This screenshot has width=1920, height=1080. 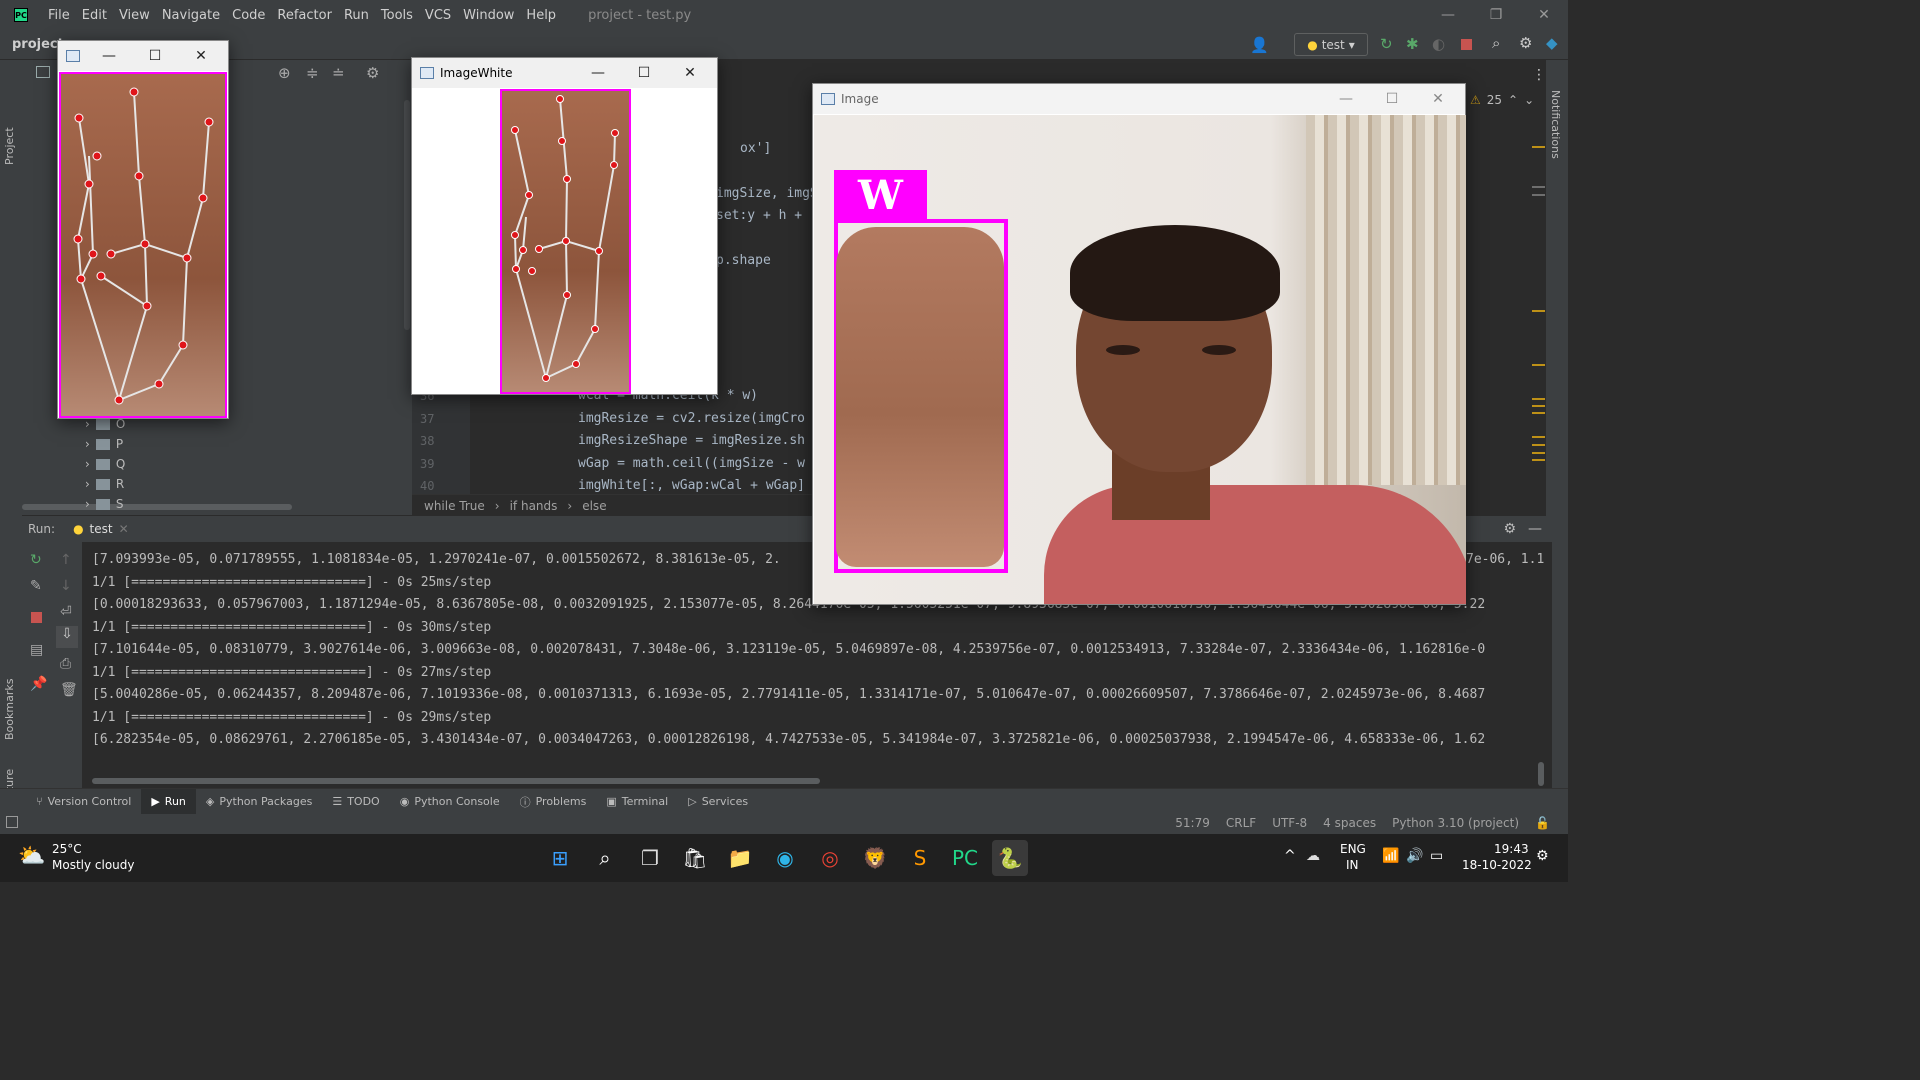 What do you see at coordinates (1290, 856) in the screenshot?
I see `chevron-up-icon: ^` at bounding box center [1290, 856].